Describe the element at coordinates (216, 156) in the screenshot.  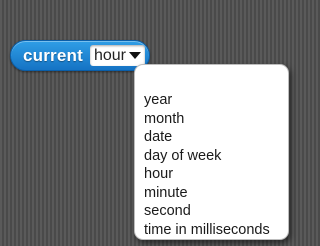
I see `menu-item-day-of-week: day of week` at that location.